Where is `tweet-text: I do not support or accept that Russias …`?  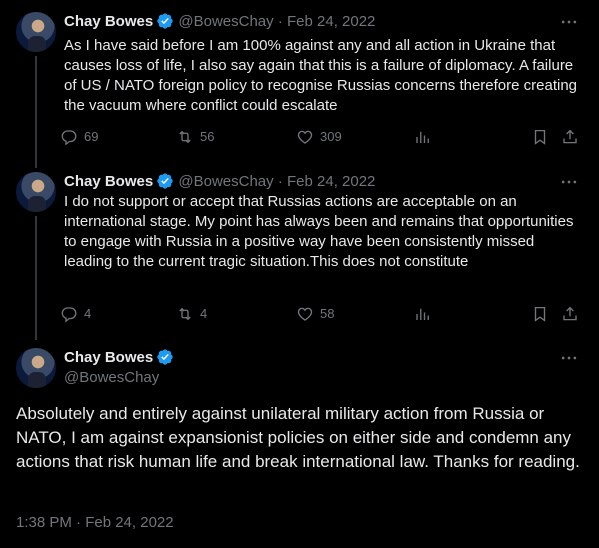
tweet-text: I do not support or accept that Russias … is located at coordinates (319, 231).